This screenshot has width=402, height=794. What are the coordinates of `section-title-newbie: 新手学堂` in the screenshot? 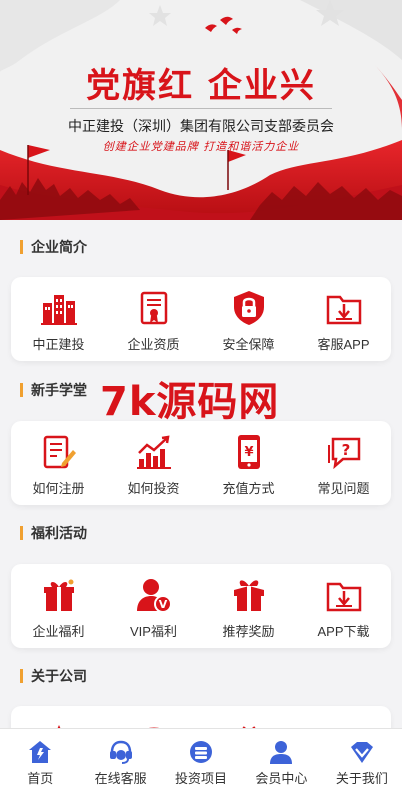 It's located at (53, 390).